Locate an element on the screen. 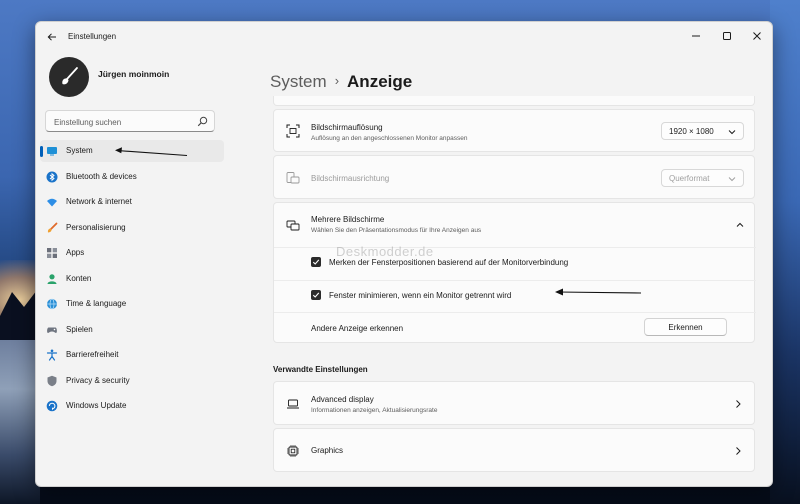 The image size is (800, 504). sidebar-item-label: Time & language is located at coordinates (96, 303).